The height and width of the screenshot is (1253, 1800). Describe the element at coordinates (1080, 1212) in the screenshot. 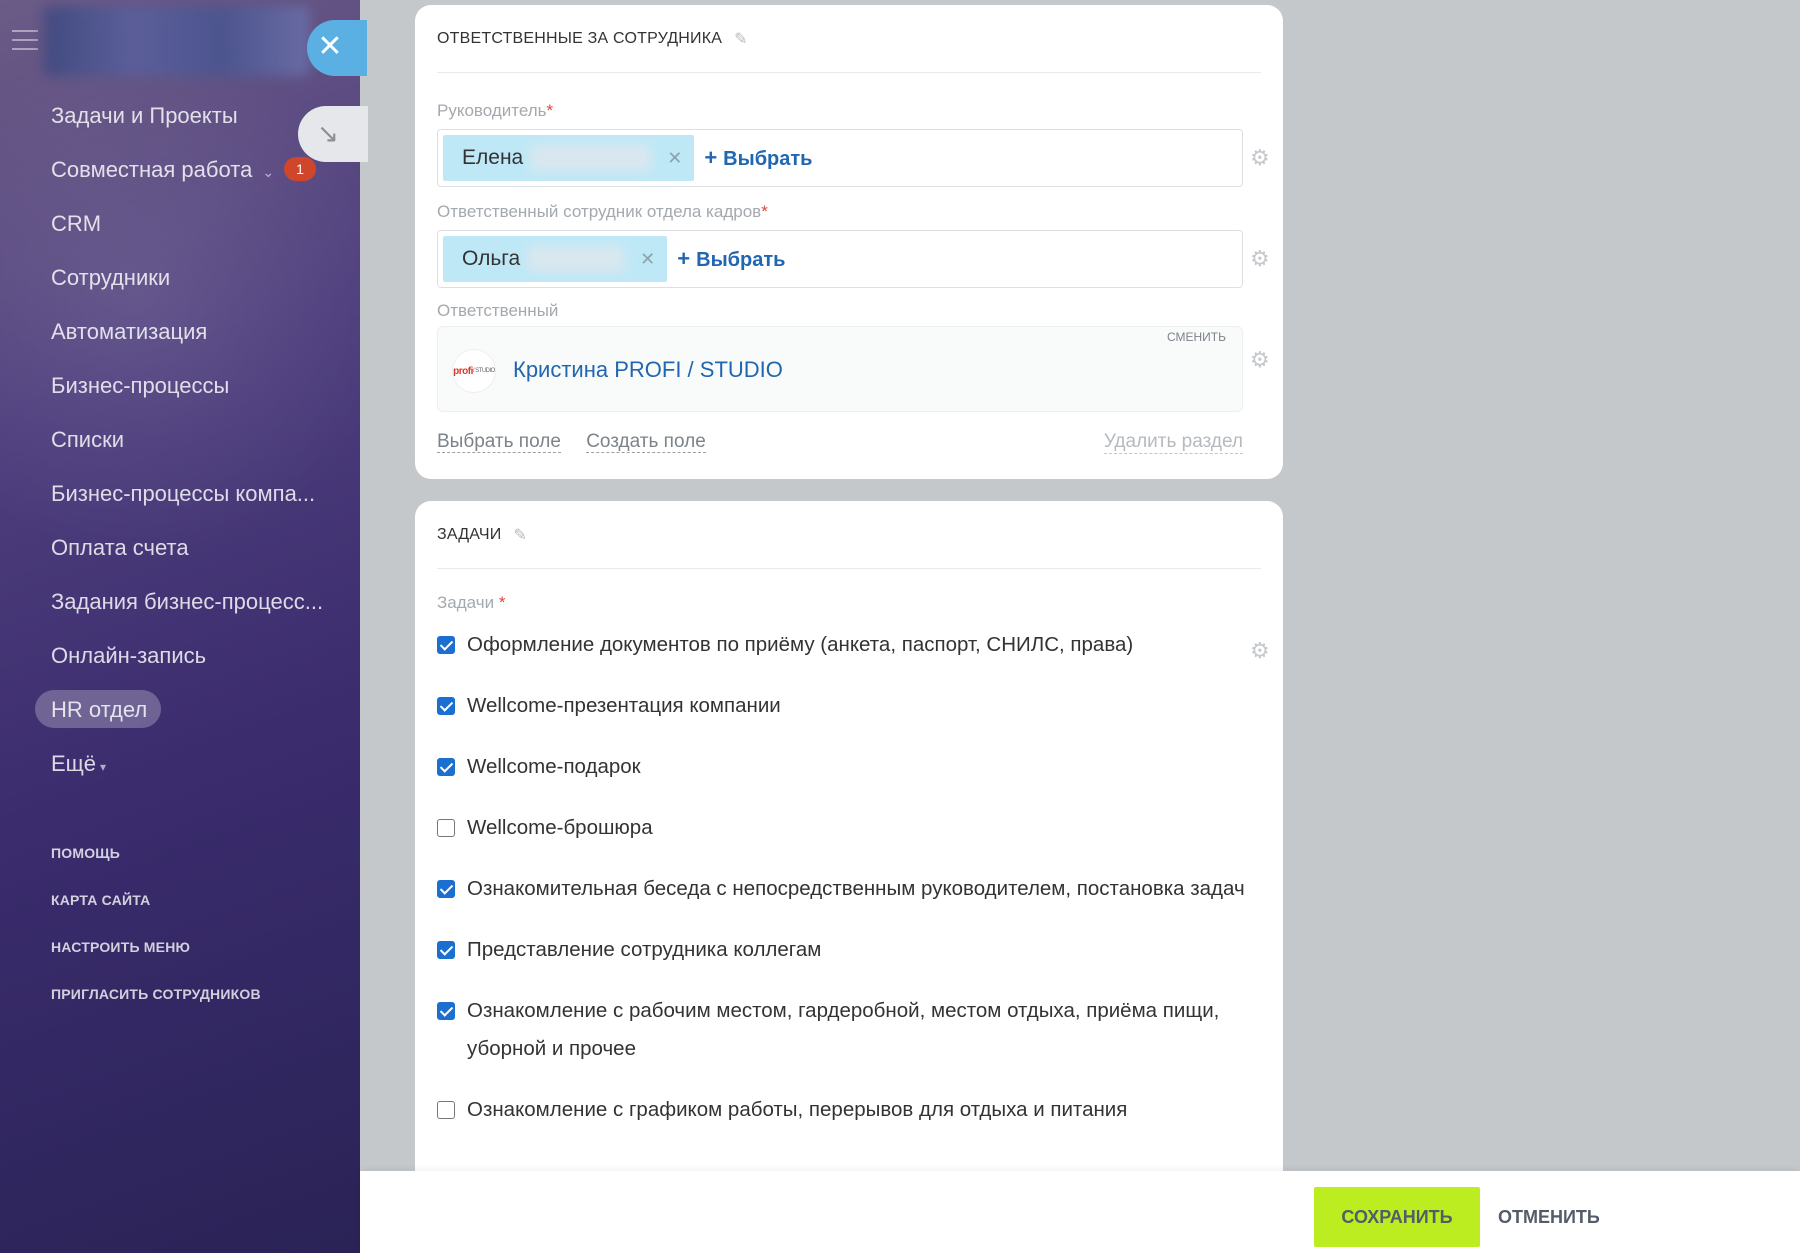

I see `form-action-bar: Сохранить Отменить` at that location.